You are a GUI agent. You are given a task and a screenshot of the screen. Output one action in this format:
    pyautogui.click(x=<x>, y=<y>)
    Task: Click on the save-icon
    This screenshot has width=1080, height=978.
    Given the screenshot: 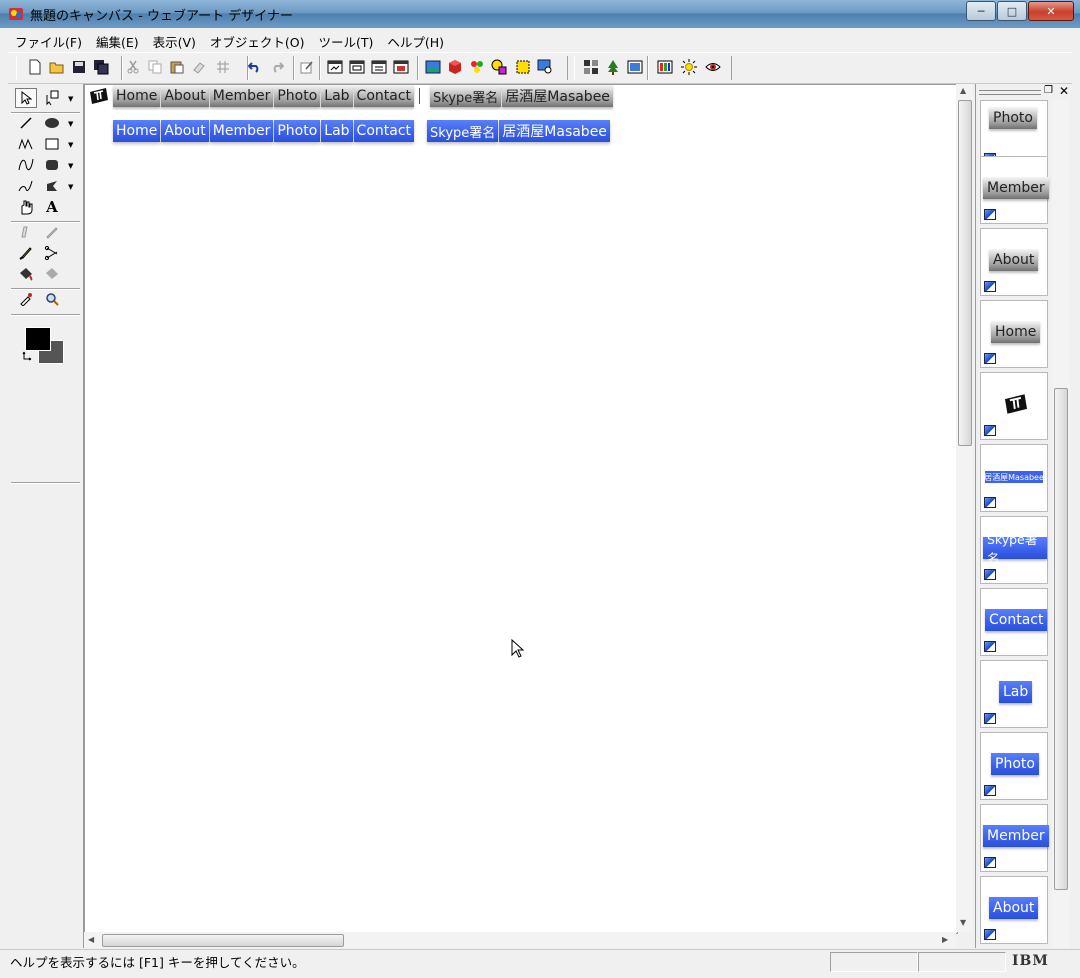 What is the action you would take?
    pyautogui.click(x=79, y=67)
    